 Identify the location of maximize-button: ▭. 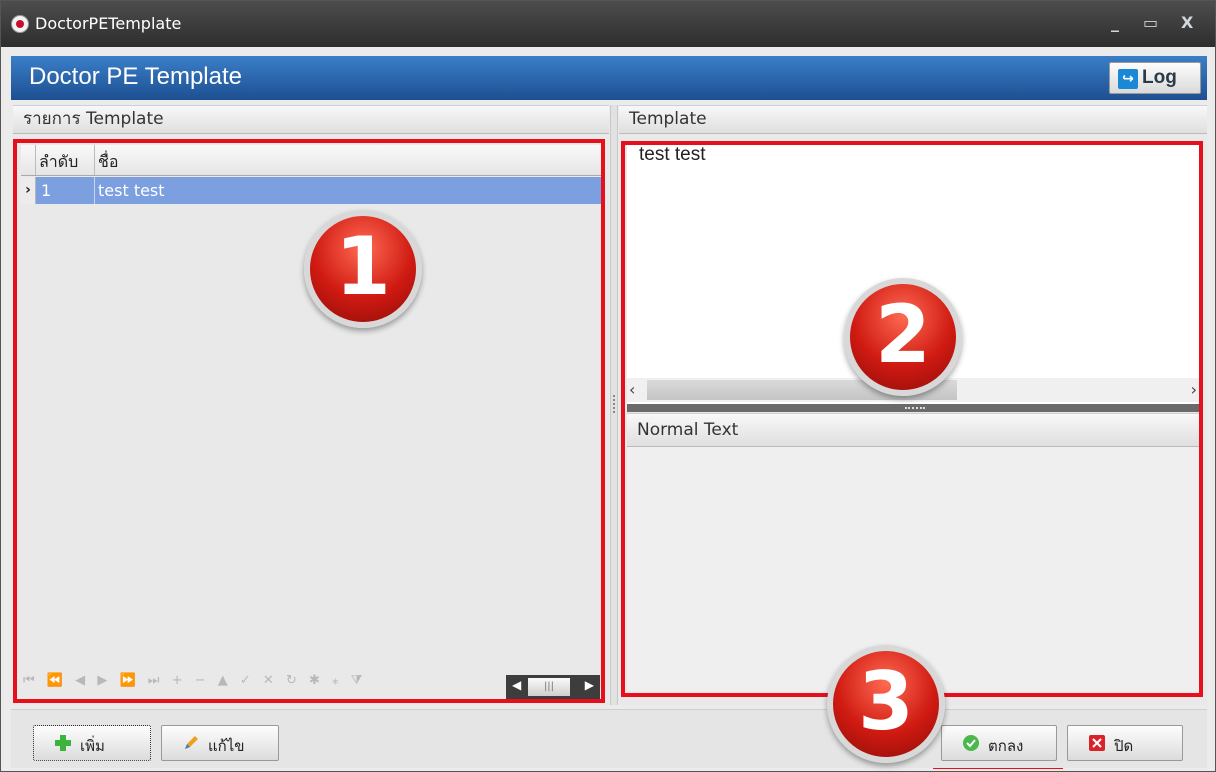
(1150, 22).